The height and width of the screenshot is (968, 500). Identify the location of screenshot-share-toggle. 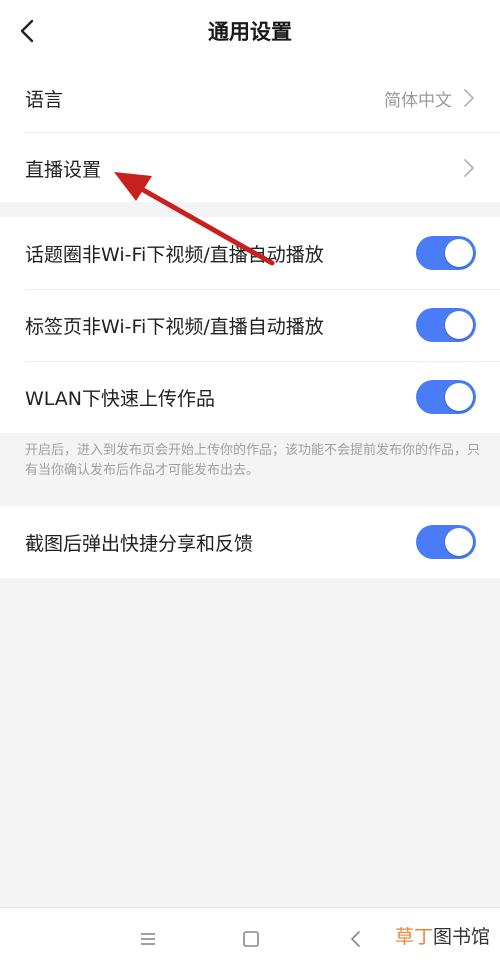
(446, 542).